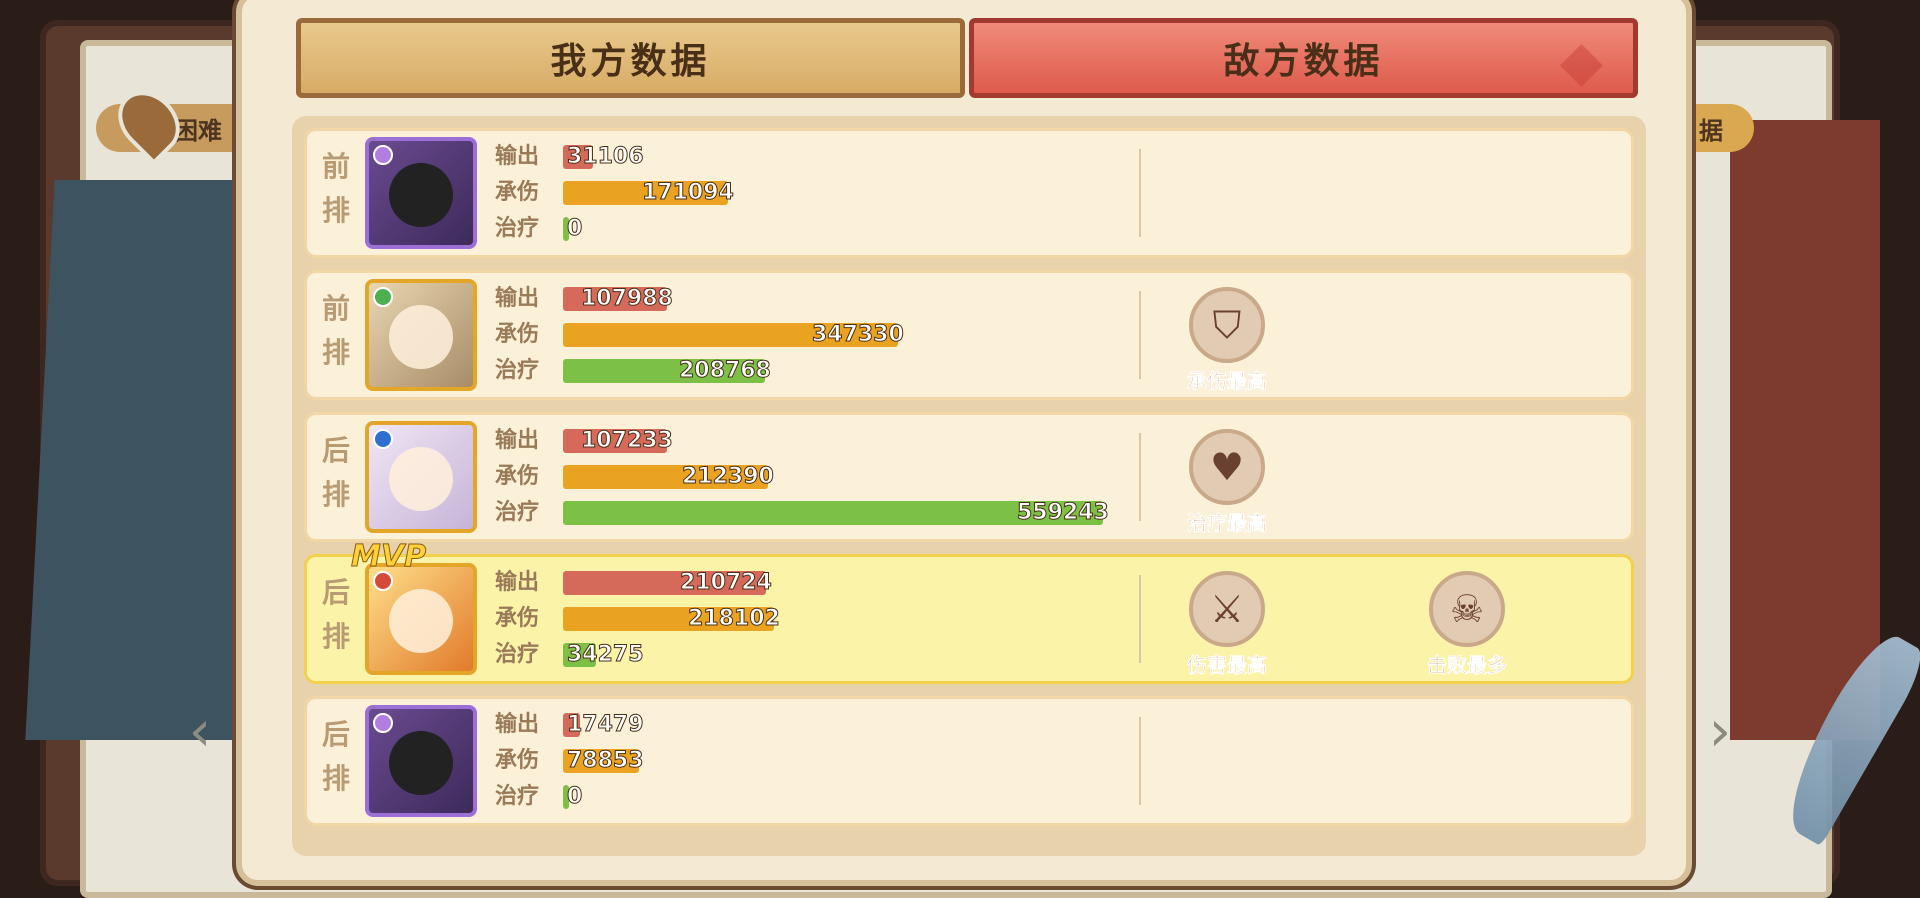  Describe the element at coordinates (1303, 61) in the screenshot. I see `tab-enemy-data-label: 敌方数据` at that location.